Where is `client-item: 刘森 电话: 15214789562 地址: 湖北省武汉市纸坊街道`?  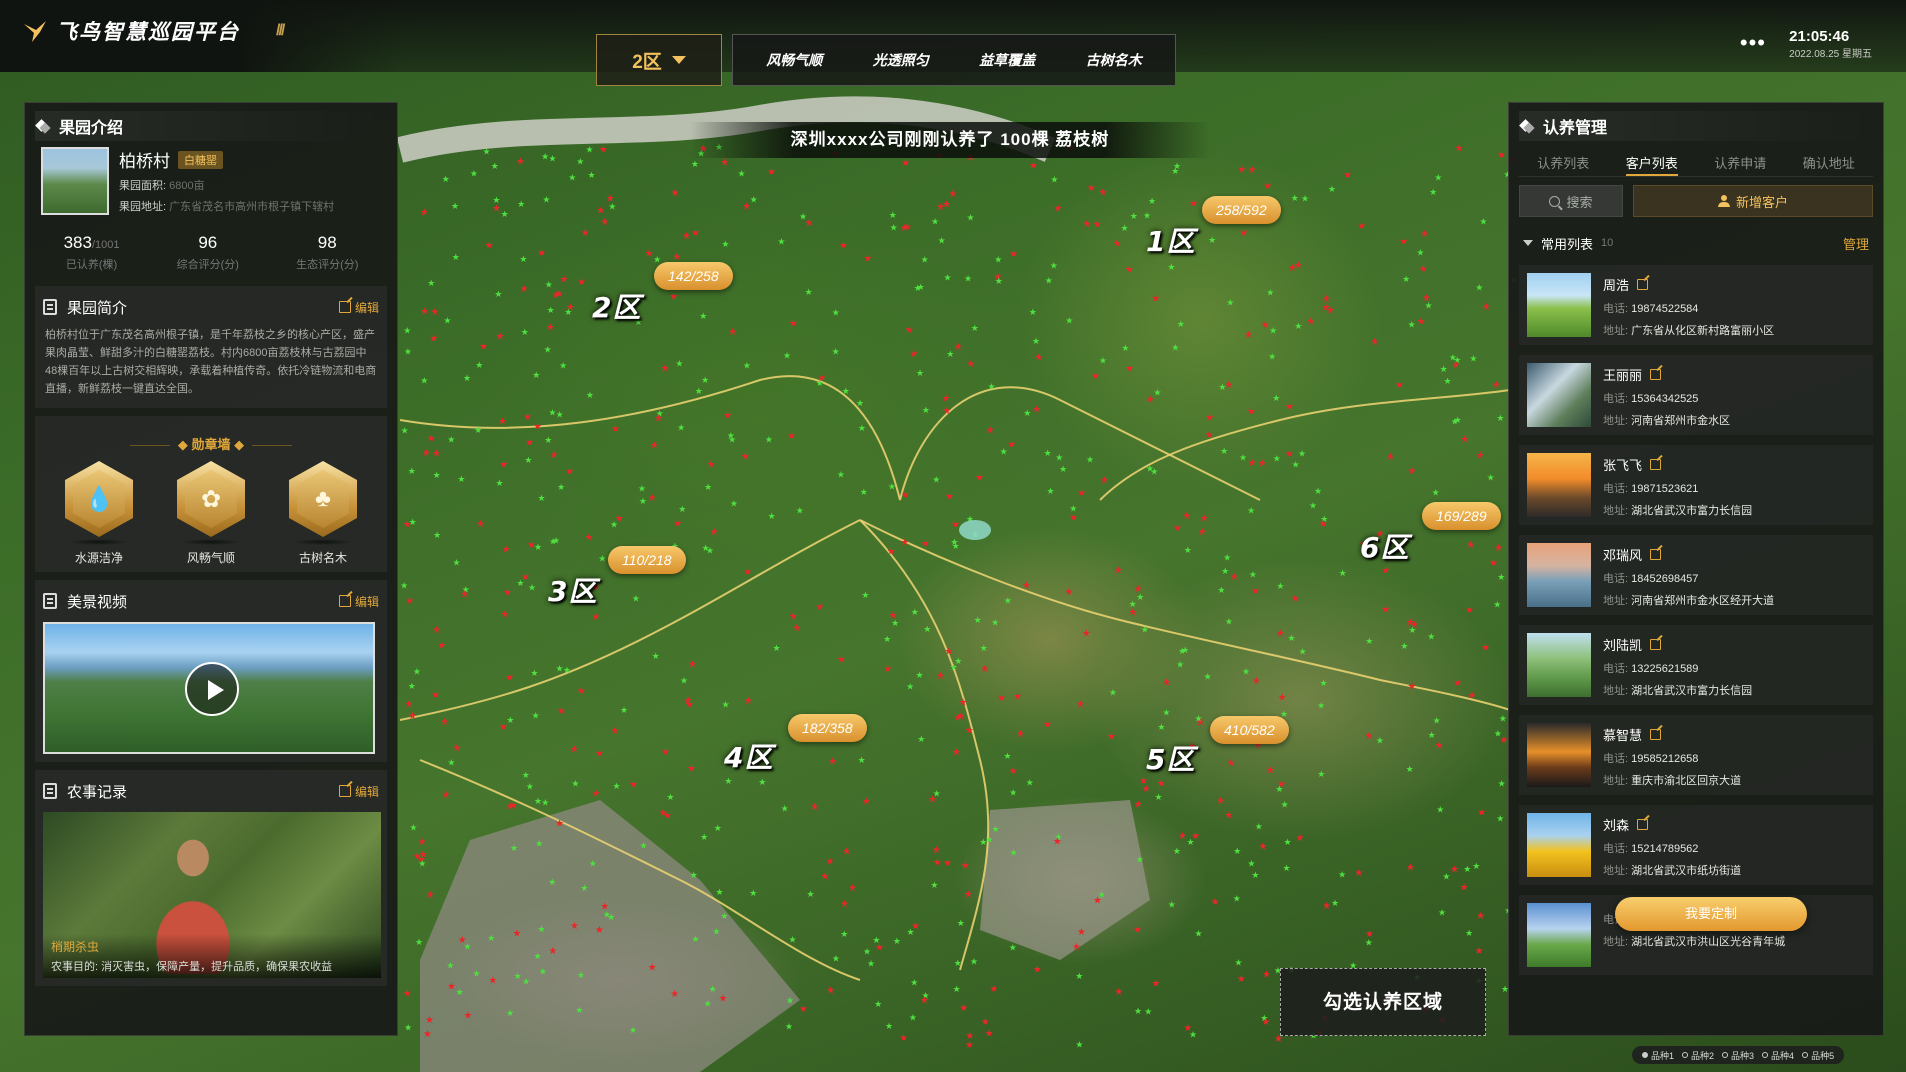 client-item: 刘森 电话: 15214789562 地址: 湖北省武汉市纸坊街道 is located at coordinates (1696, 845).